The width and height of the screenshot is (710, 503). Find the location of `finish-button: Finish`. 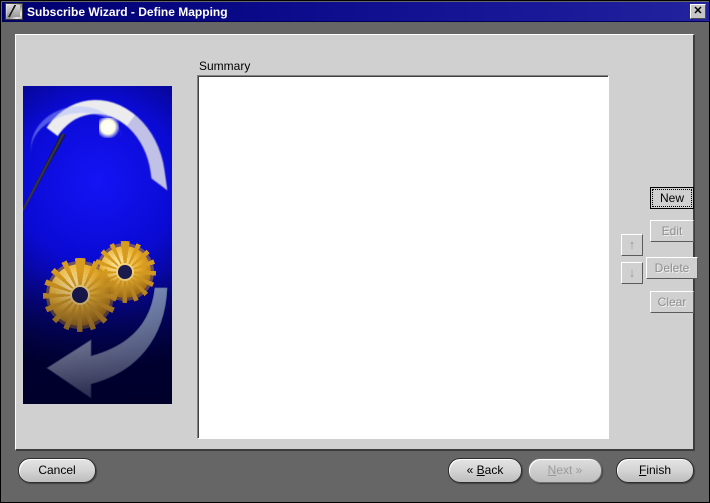

finish-button: Finish is located at coordinates (655, 470).